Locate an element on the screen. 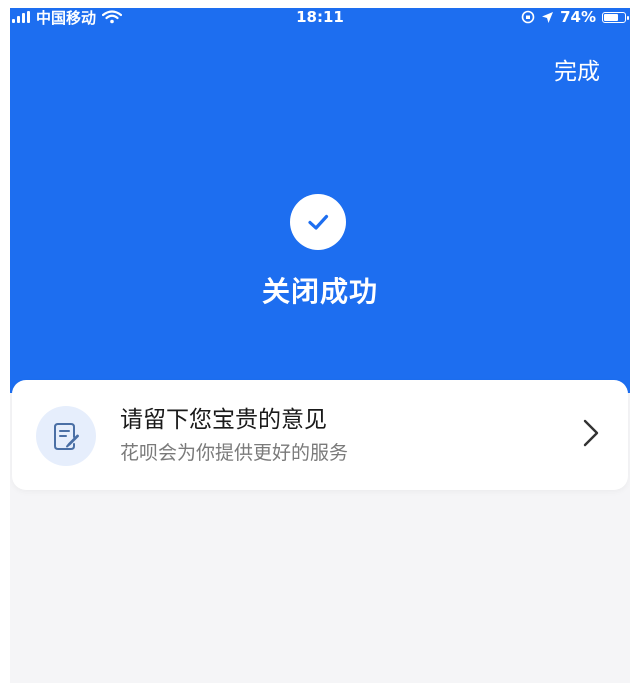 The width and height of the screenshot is (640, 691). document-edit-icon is located at coordinates (66, 436).